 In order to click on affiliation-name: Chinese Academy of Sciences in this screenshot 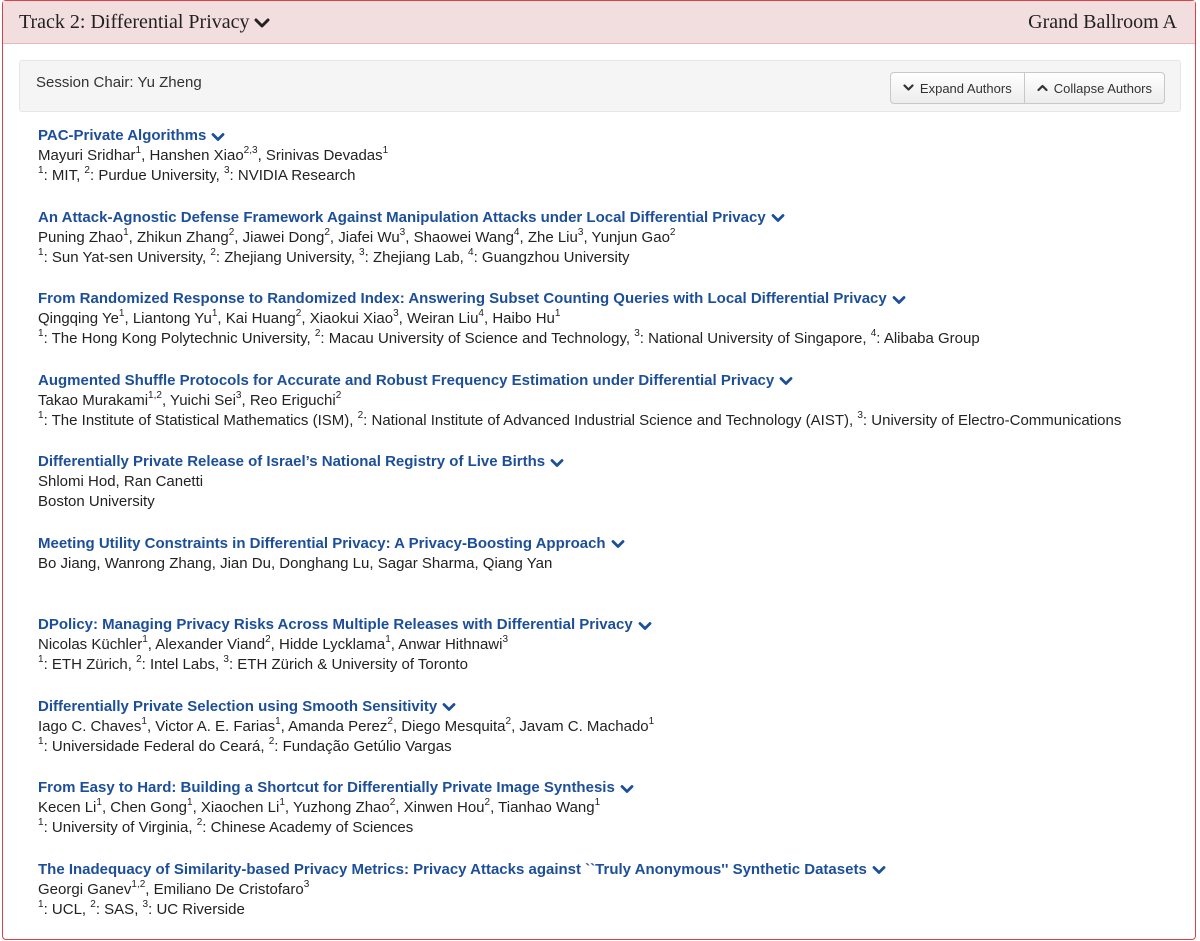, I will do `click(312, 827)`.